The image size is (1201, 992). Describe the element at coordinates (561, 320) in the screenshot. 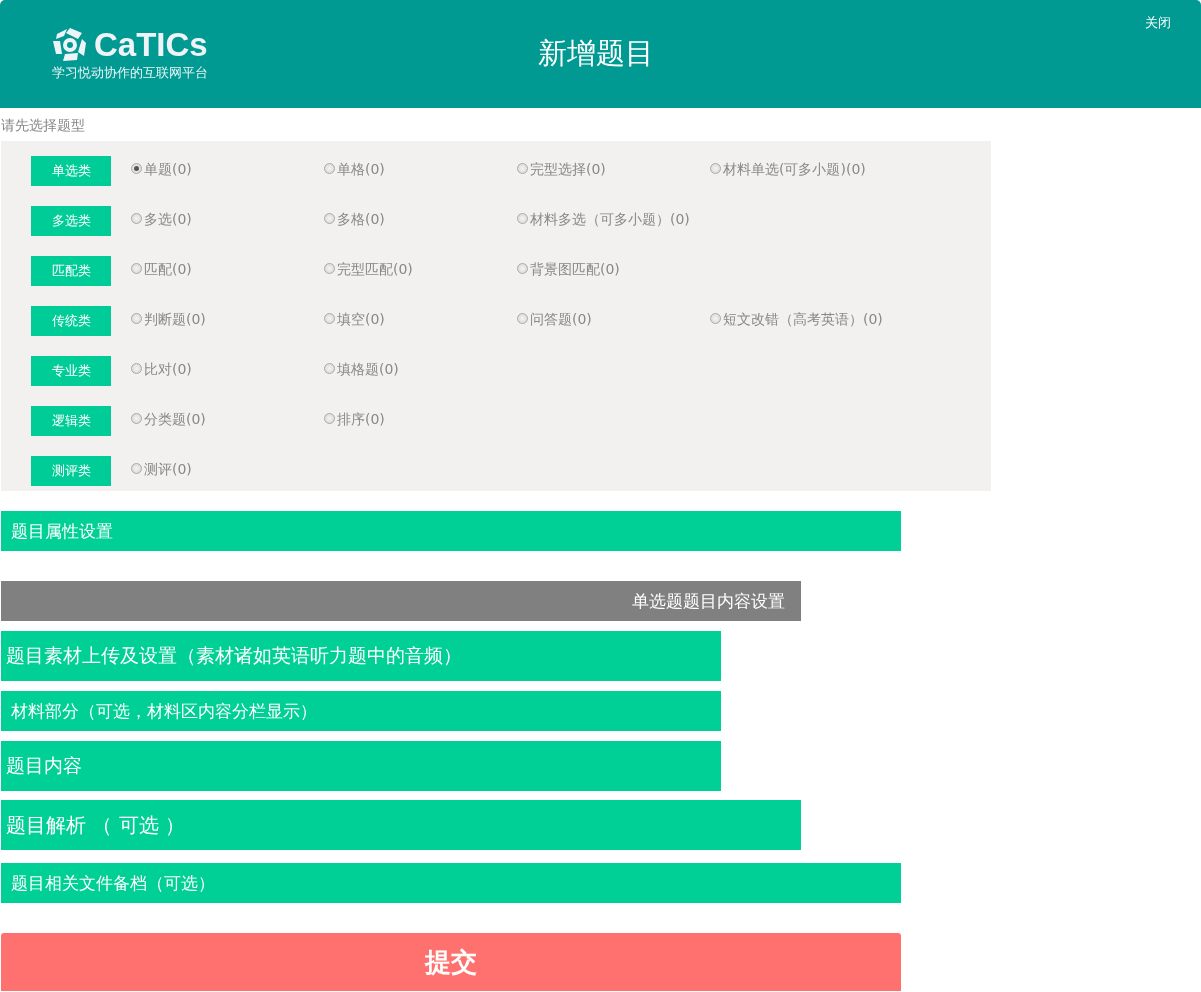

I see `option-label: 问答题(0)` at that location.